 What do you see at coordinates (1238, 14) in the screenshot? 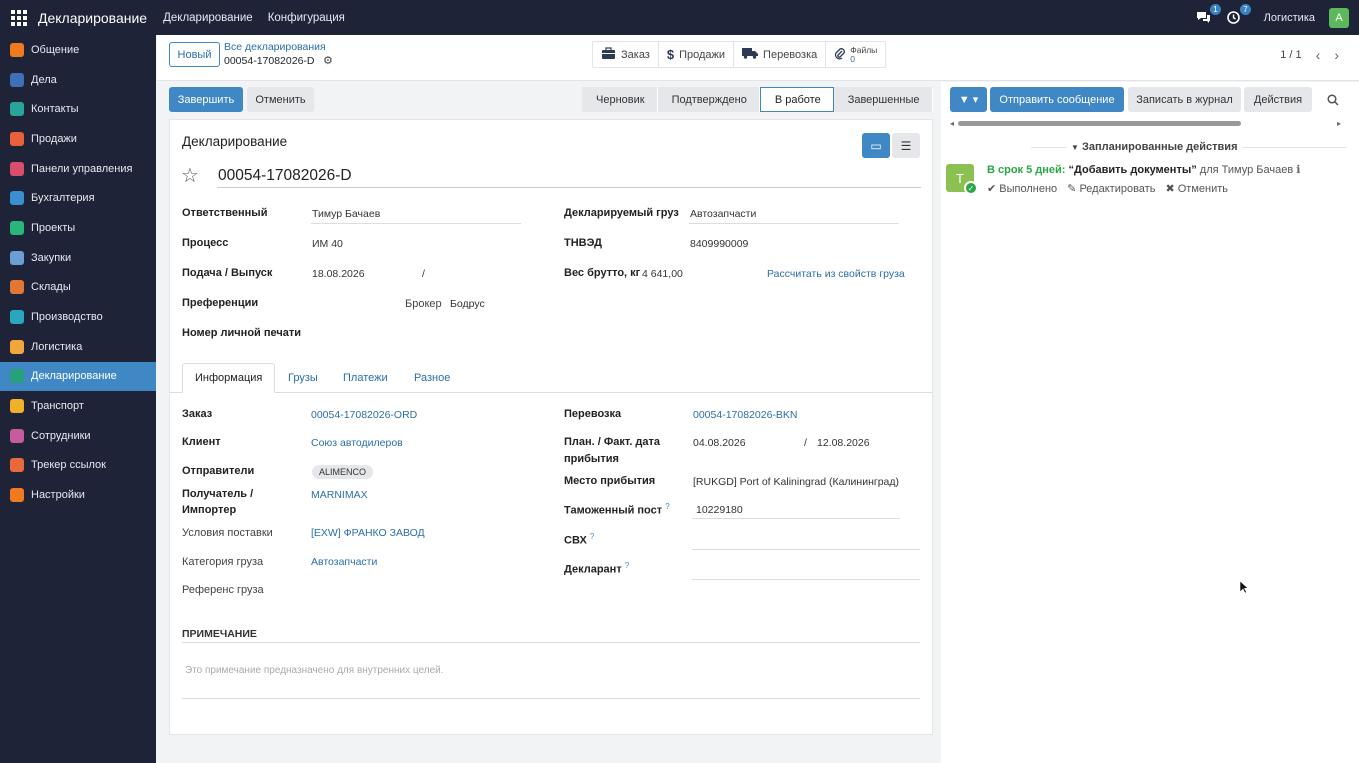
I see `activity-clock-icon: 7` at bounding box center [1238, 14].